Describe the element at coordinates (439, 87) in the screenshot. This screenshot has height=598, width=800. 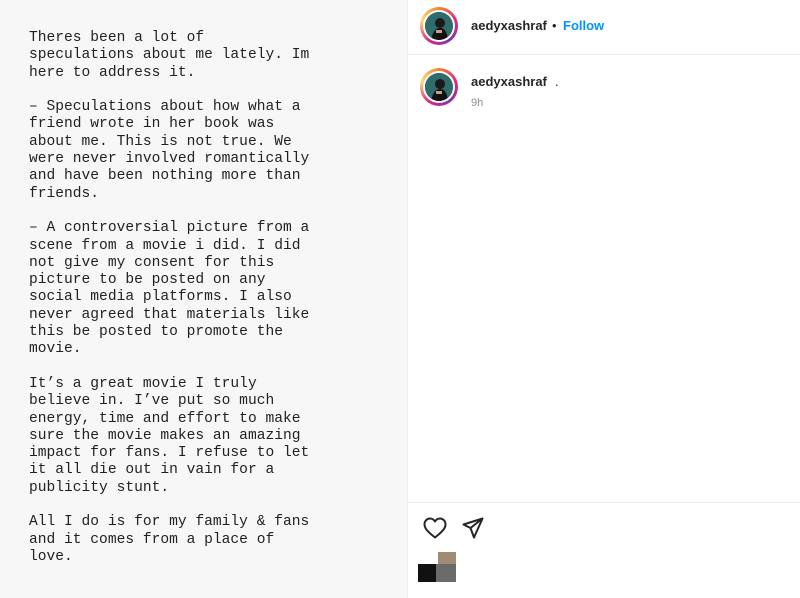
I see `comment-avatar` at that location.